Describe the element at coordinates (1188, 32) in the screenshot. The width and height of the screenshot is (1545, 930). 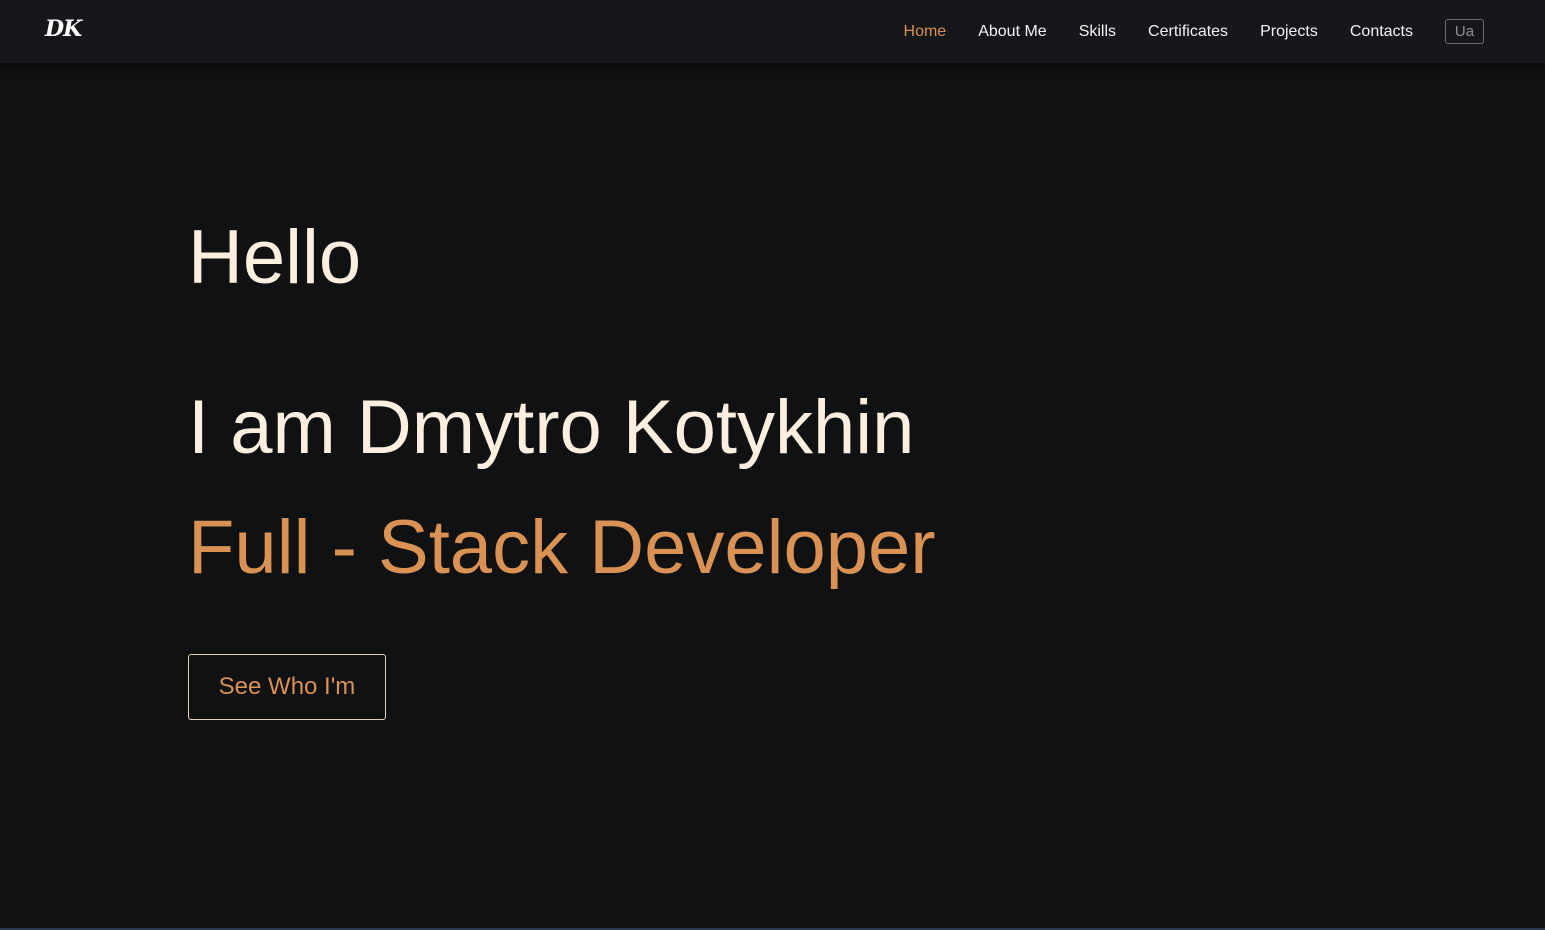
I see `nav-link-certificates: Certificates` at that location.